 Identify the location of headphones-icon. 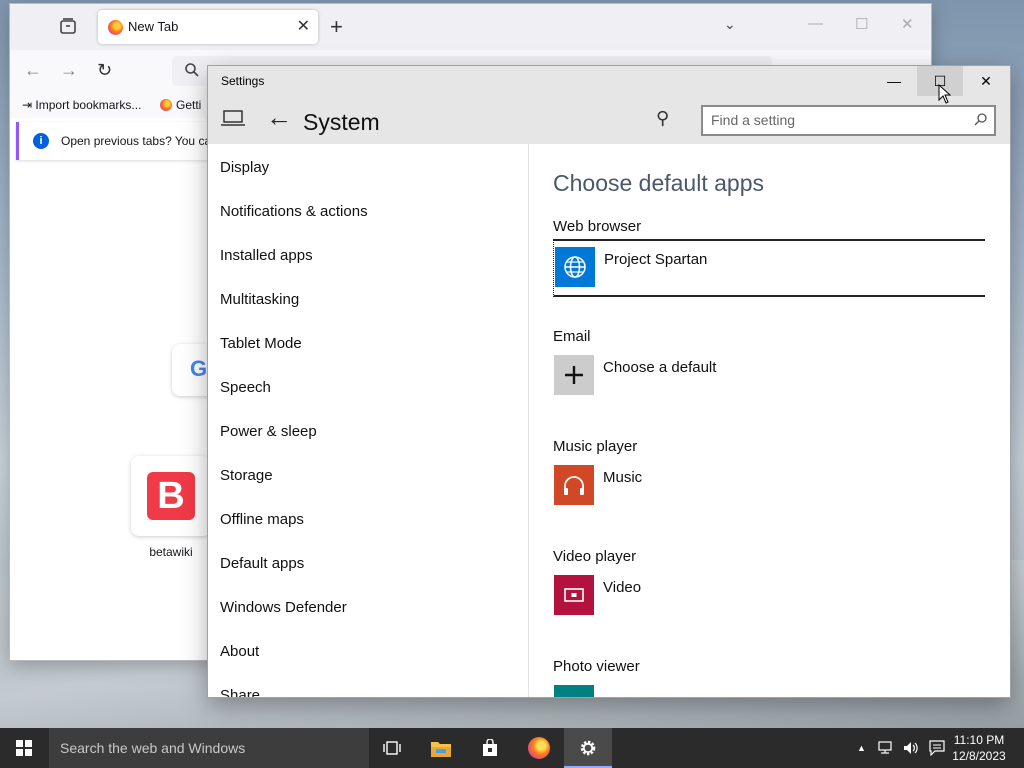
(574, 485).